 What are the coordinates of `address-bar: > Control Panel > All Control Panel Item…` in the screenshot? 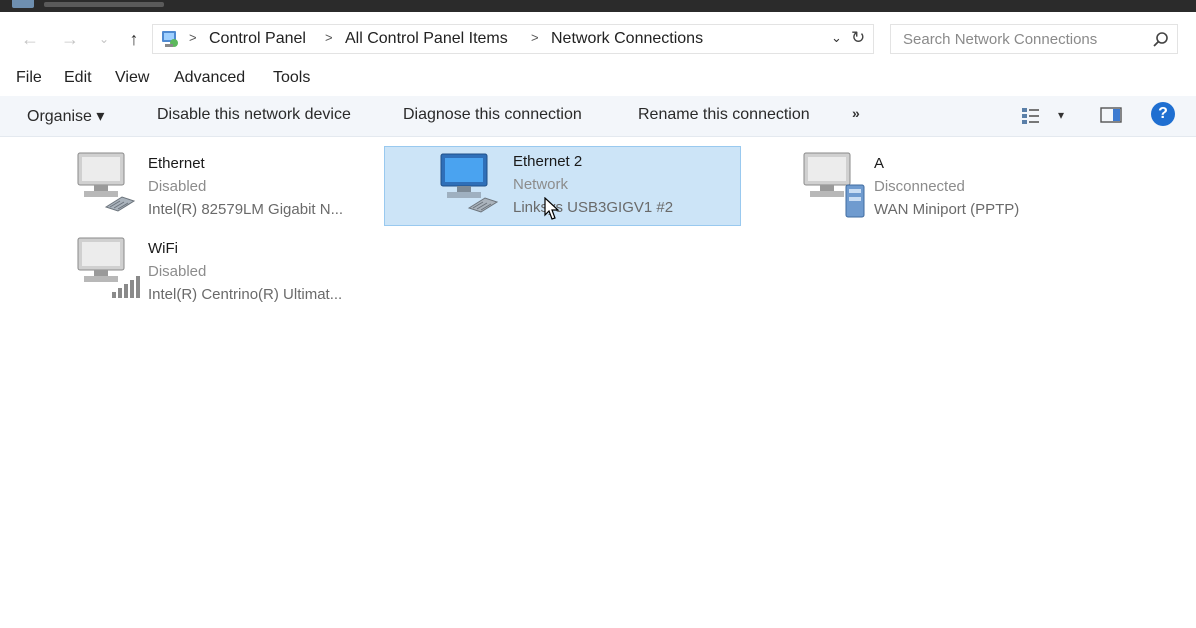 It's located at (513, 39).